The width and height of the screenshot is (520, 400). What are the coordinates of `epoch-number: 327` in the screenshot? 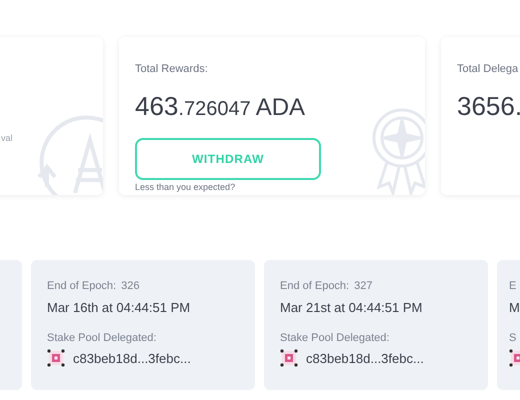 It's located at (363, 286).